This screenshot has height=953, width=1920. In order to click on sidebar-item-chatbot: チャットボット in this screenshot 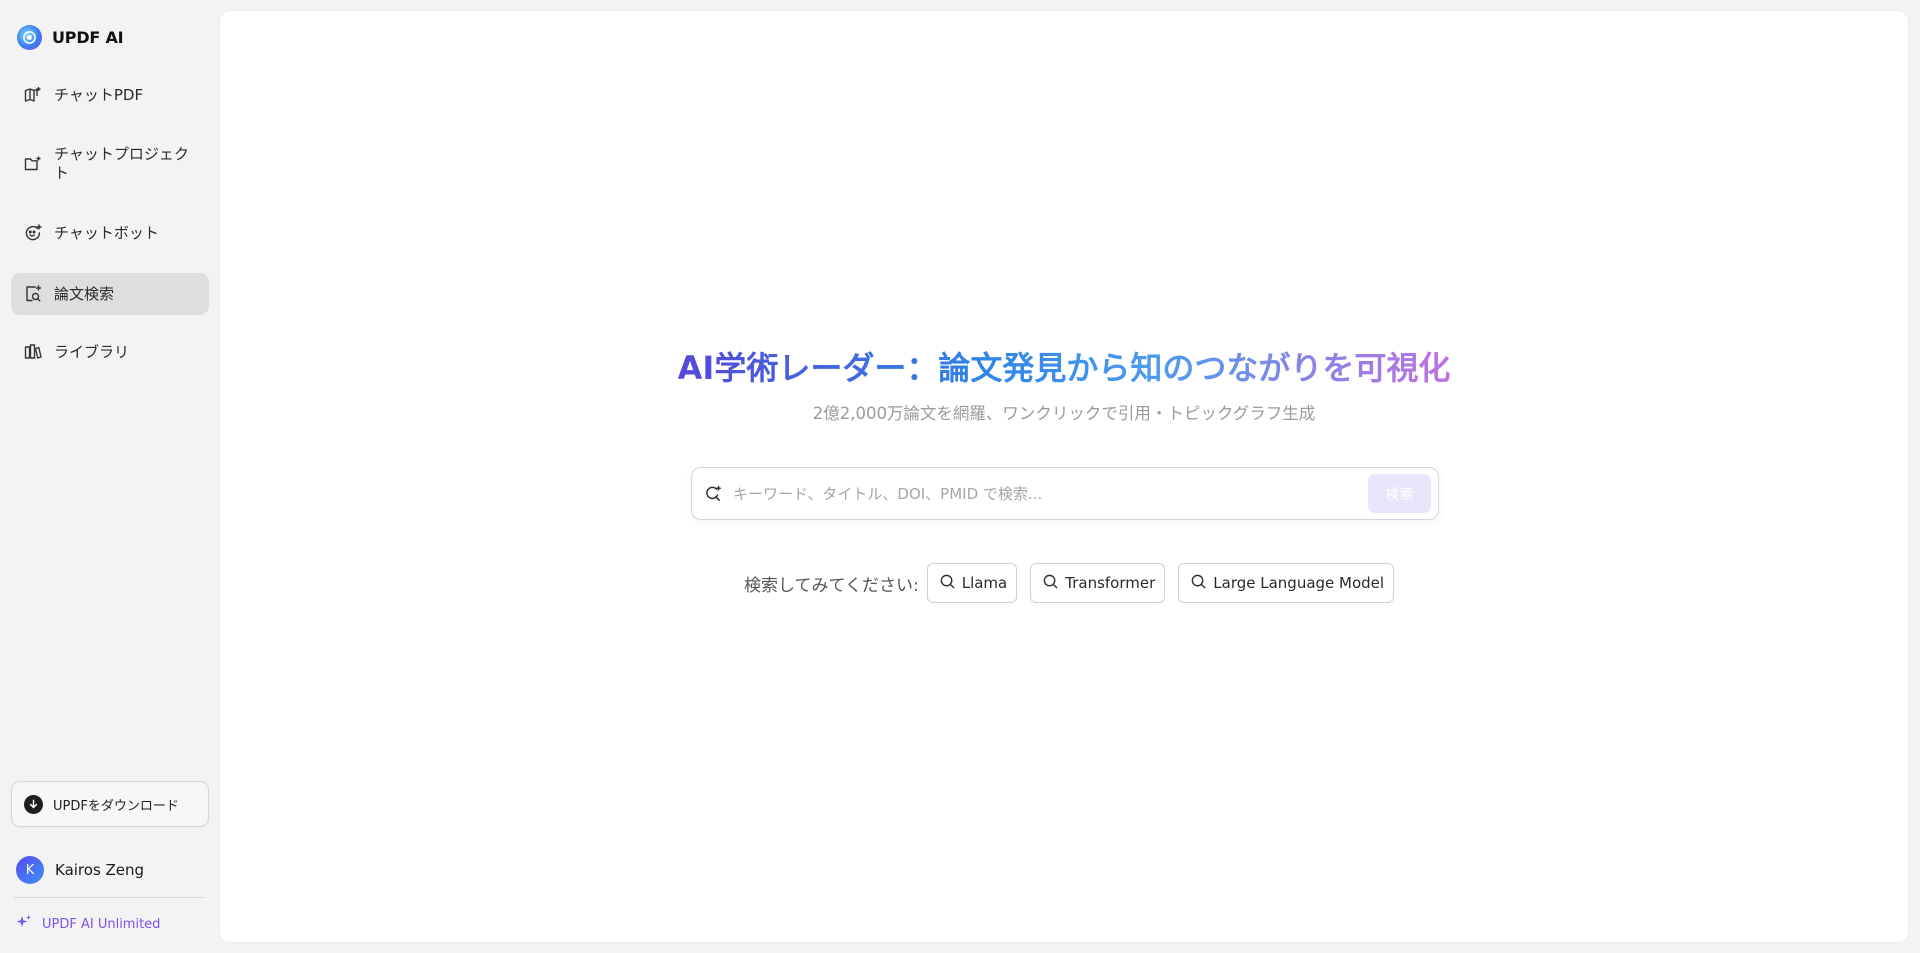, I will do `click(110, 233)`.